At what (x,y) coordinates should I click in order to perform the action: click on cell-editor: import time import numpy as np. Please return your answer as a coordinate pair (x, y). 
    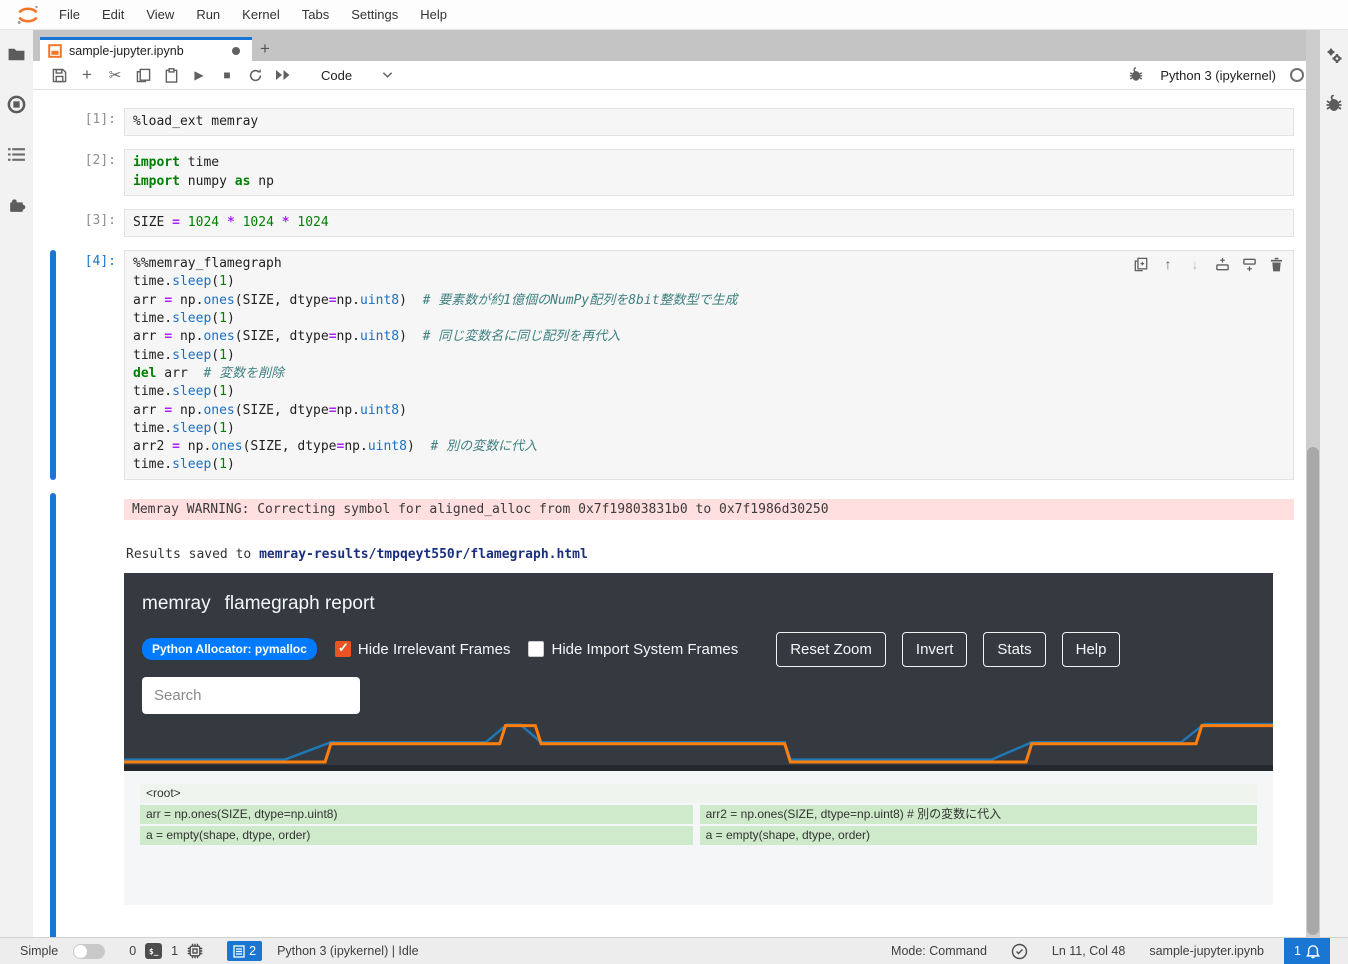
    Looking at the image, I should click on (709, 172).